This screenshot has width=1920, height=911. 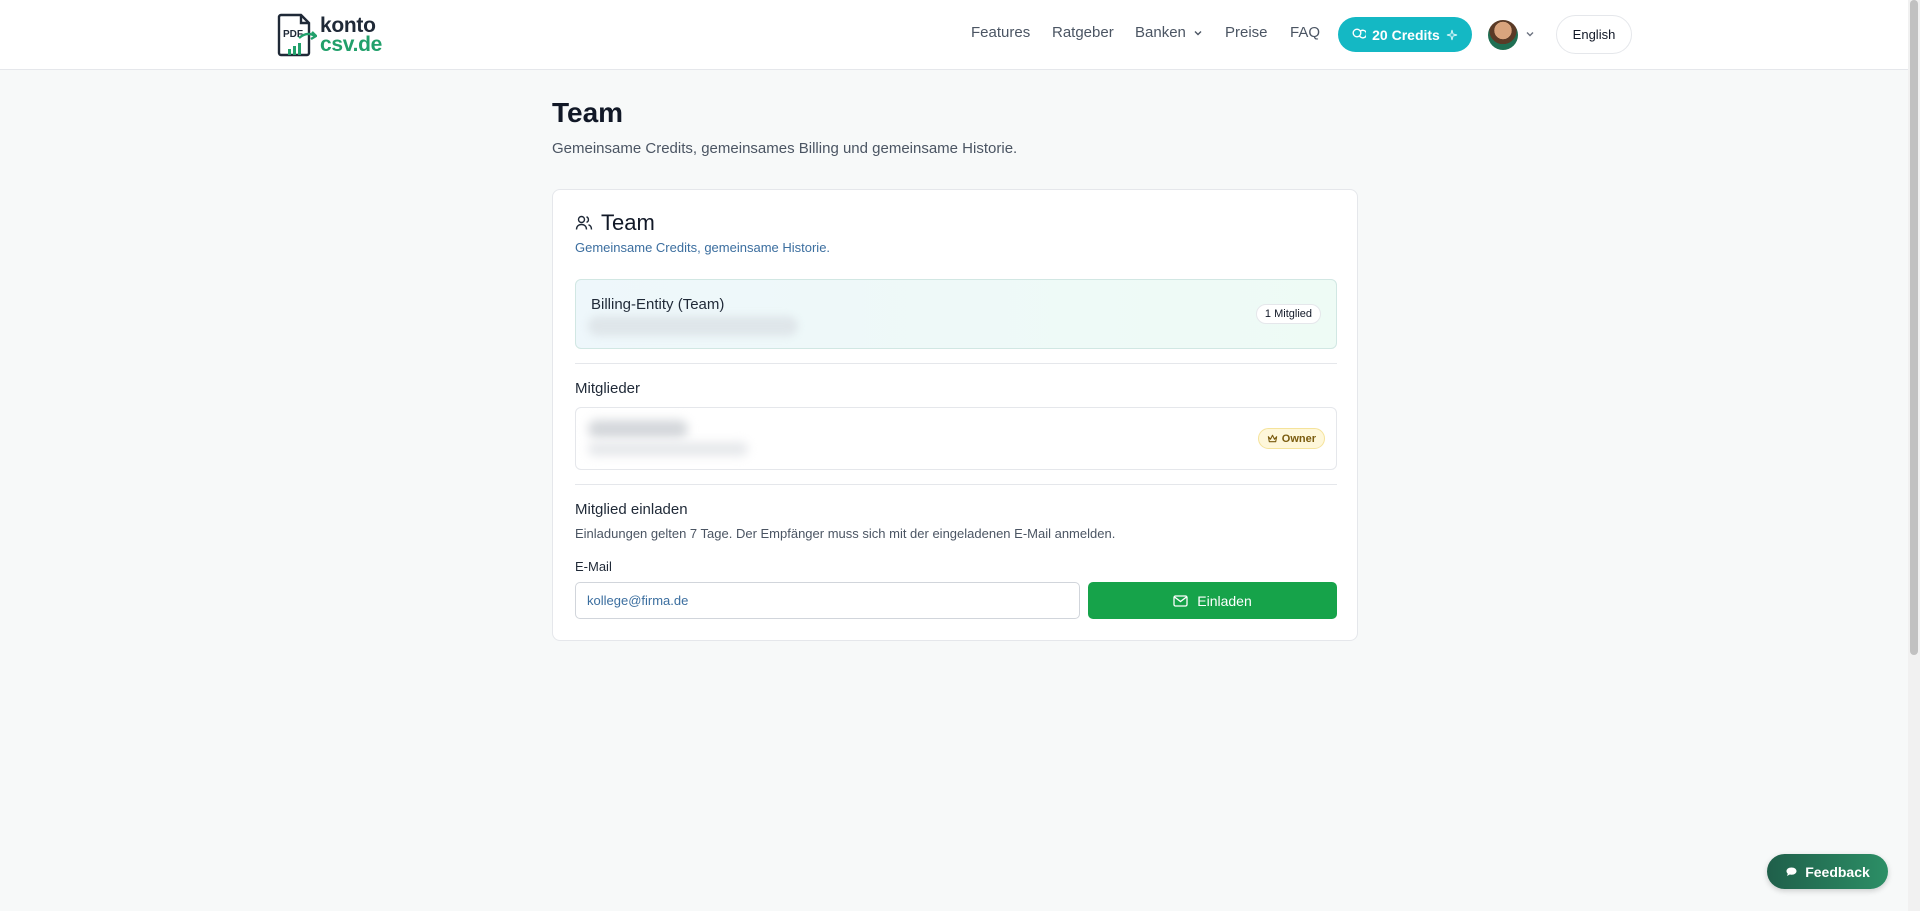 What do you see at coordinates (297, 35) in the screenshot?
I see `pdf-to-csv-logo-icon: PDF` at bounding box center [297, 35].